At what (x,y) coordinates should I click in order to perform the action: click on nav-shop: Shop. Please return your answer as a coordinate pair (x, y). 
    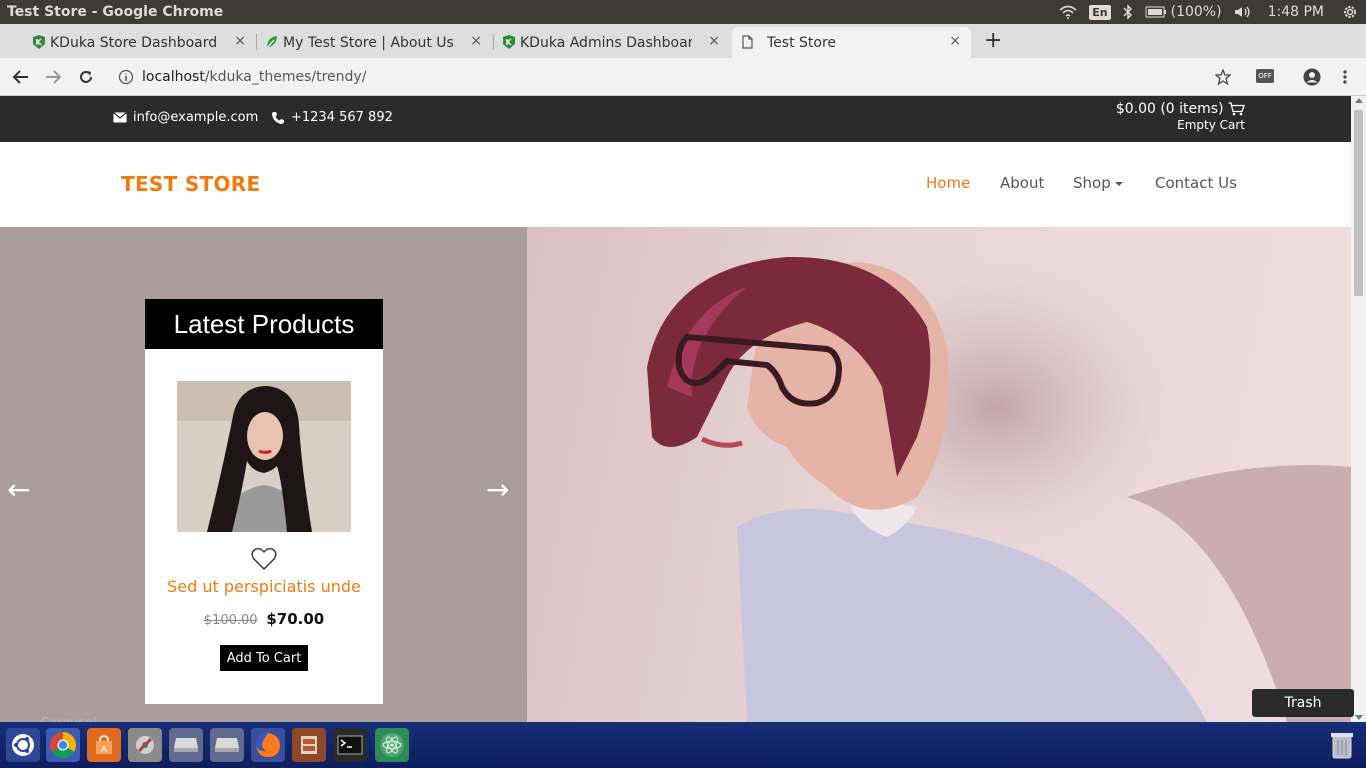
    Looking at the image, I should click on (1098, 183).